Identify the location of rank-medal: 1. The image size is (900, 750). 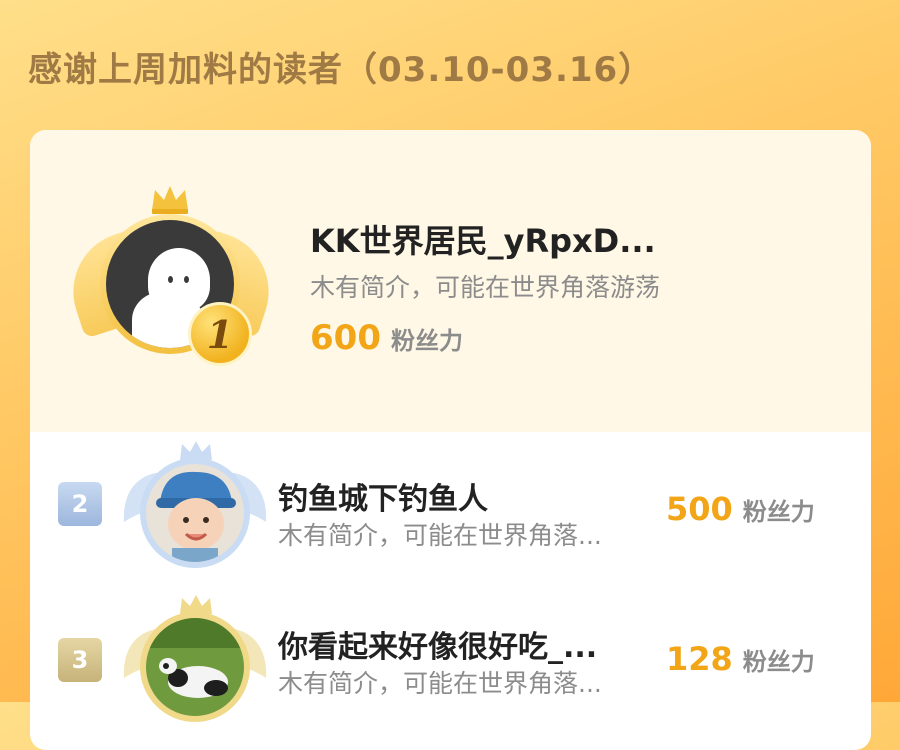
(220, 334).